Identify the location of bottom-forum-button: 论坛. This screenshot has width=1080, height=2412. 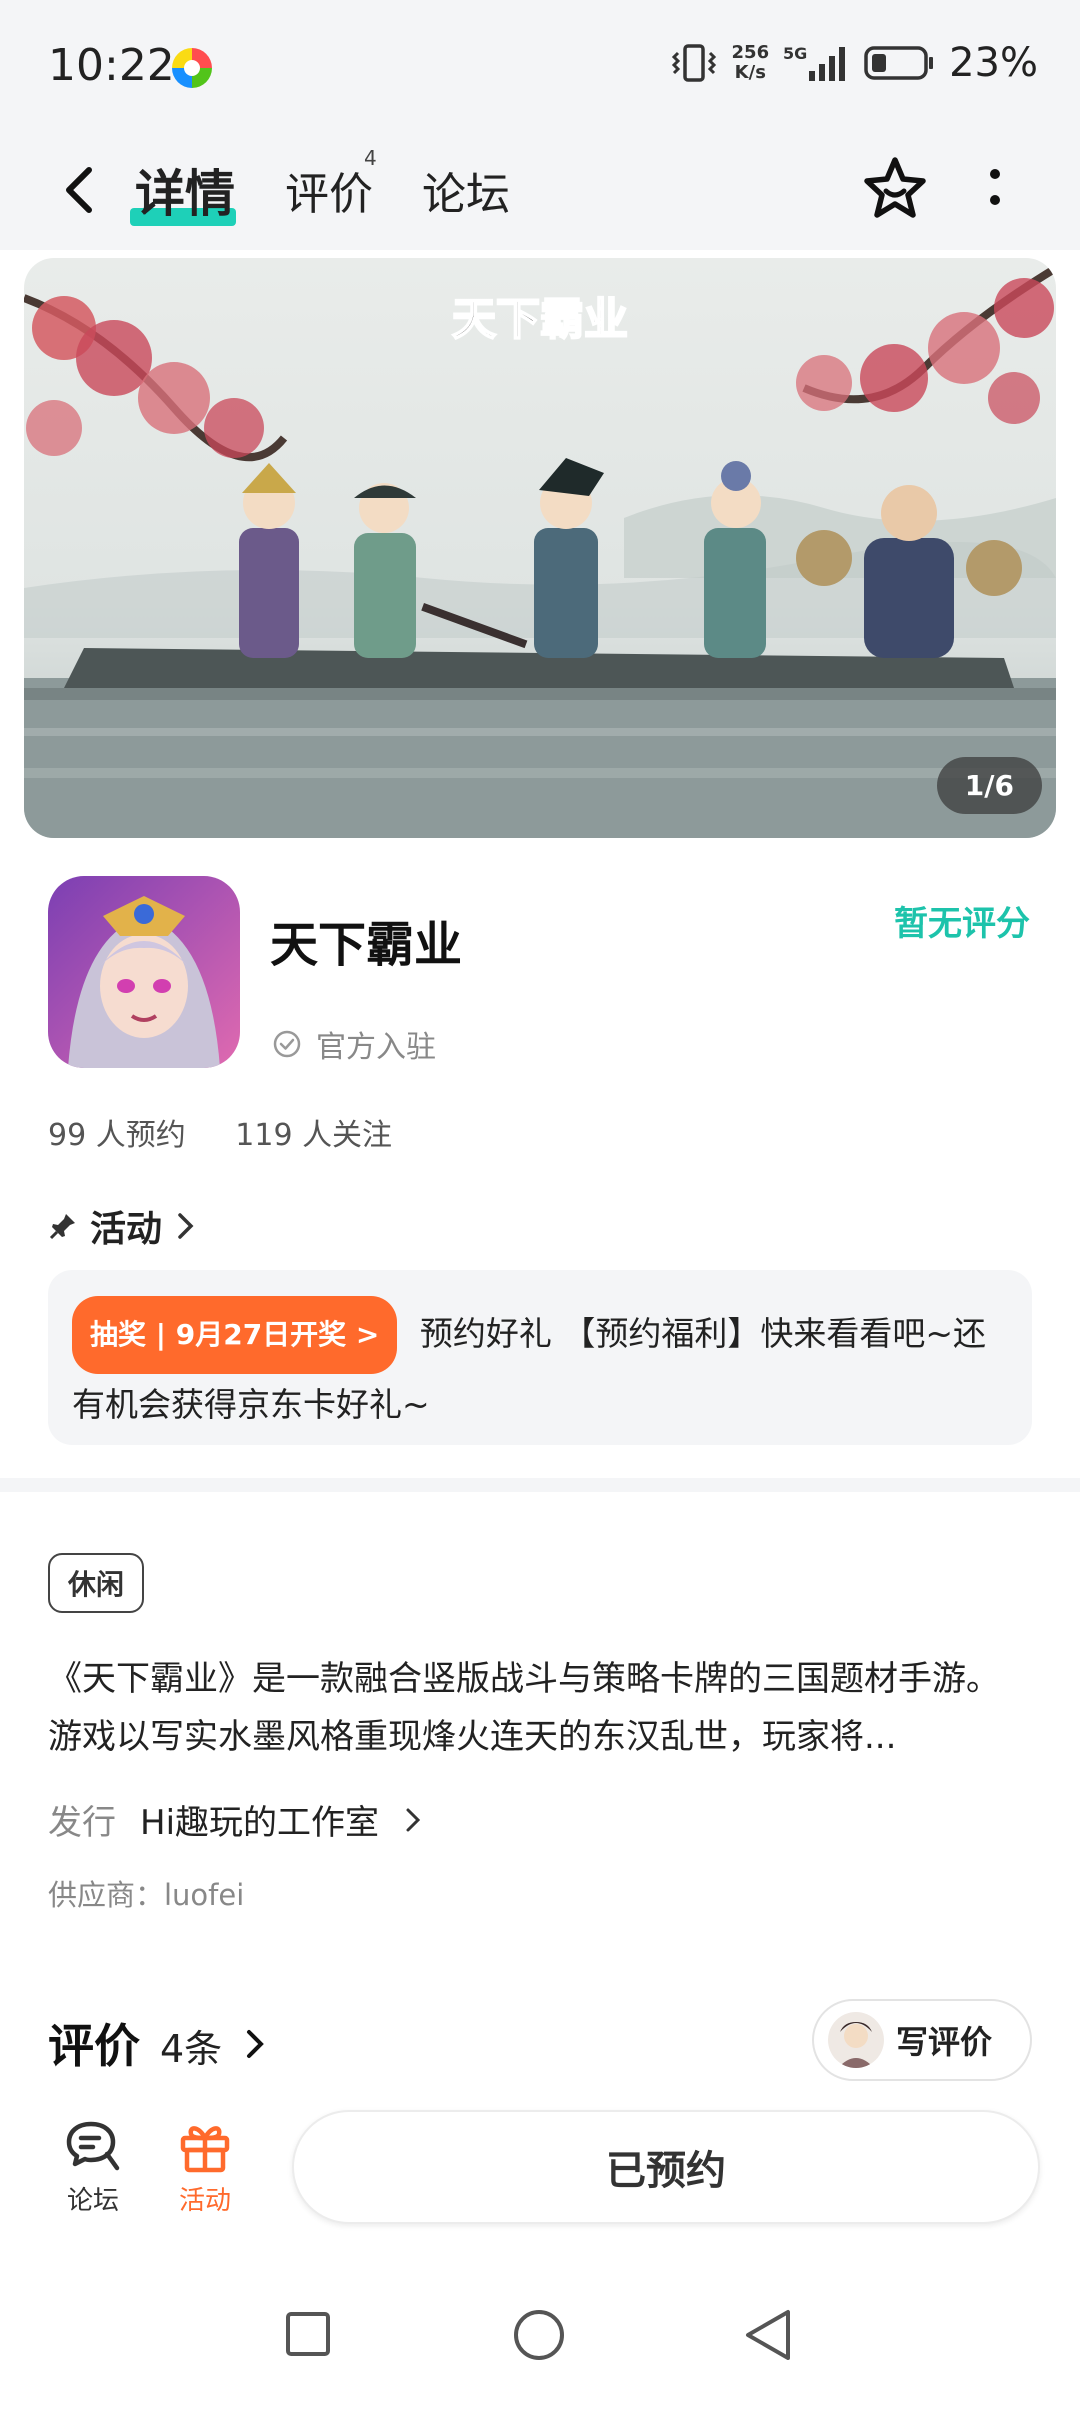
(93, 2167).